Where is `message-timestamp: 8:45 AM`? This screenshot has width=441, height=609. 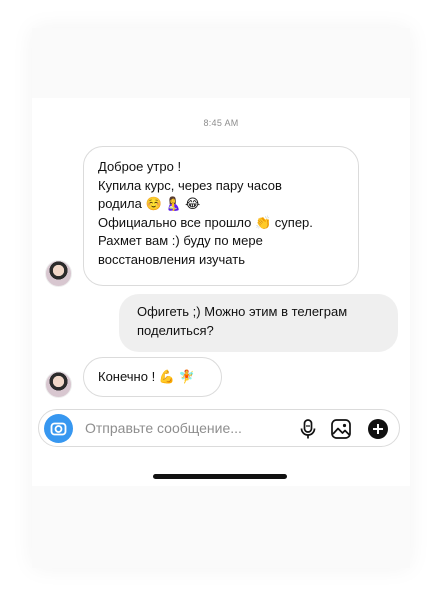 message-timestamp: 8:45 AM is located at coordinates (221, 123).